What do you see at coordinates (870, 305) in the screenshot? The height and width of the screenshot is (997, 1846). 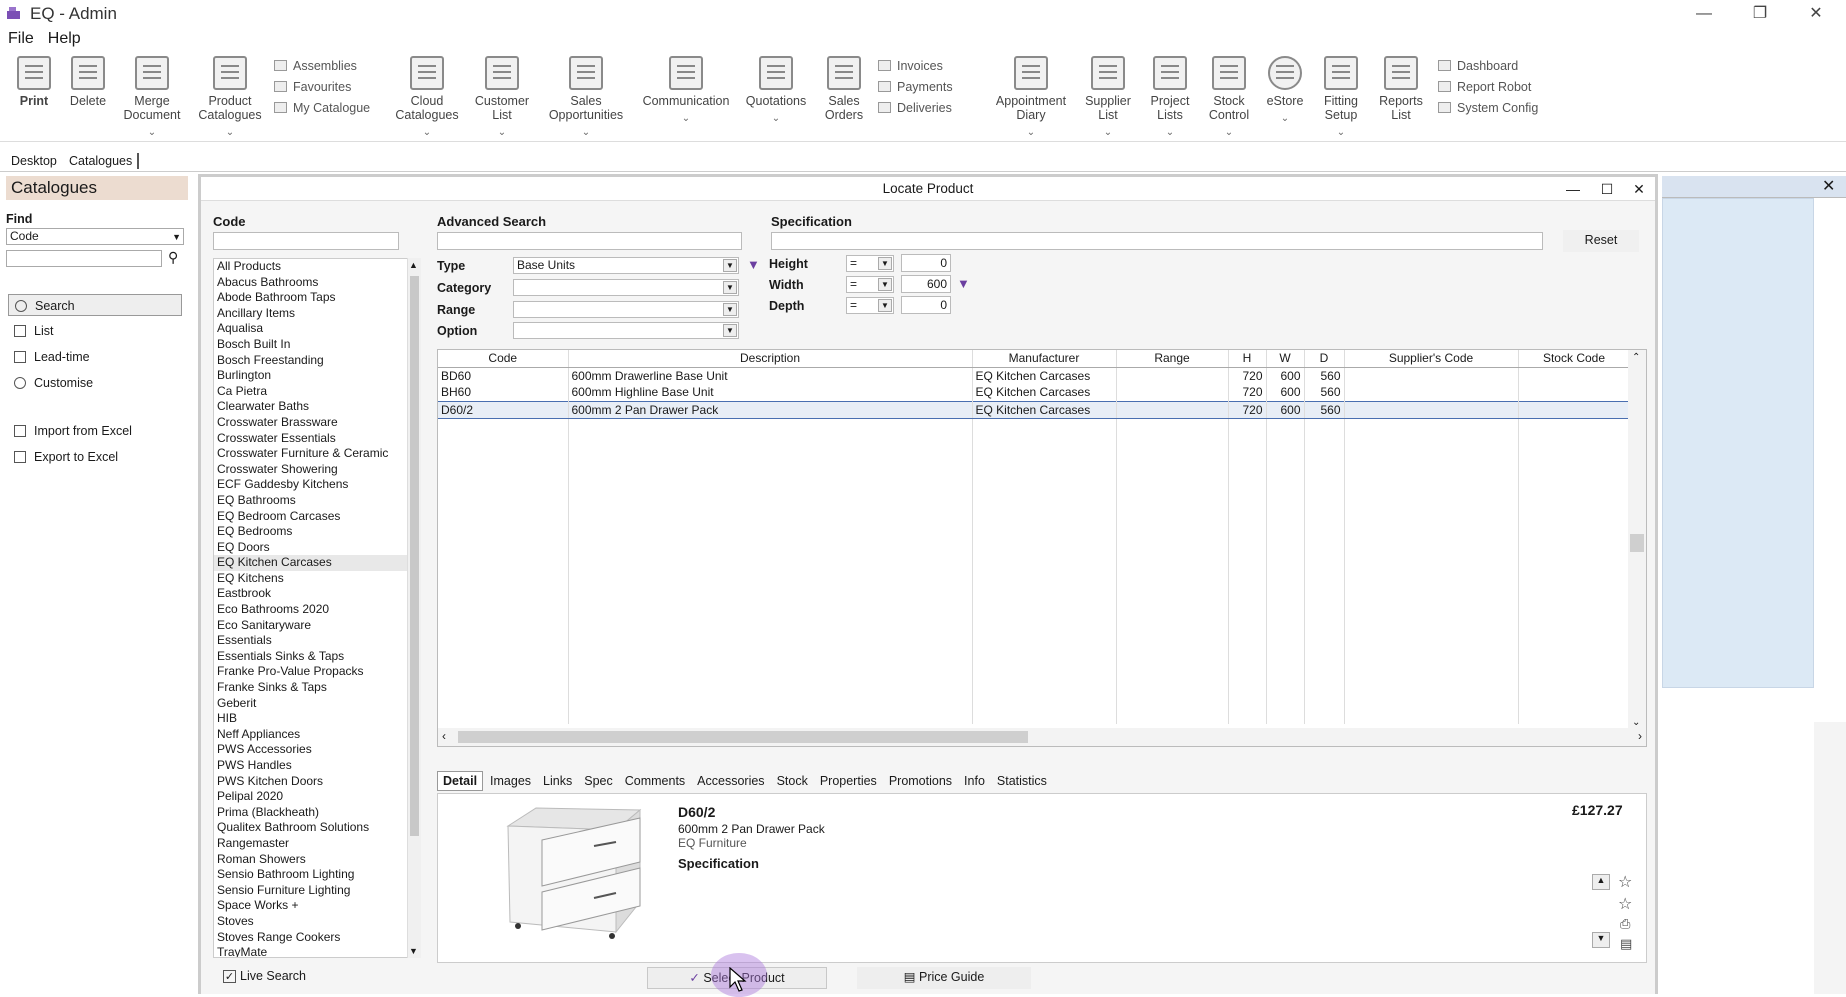 I see `depth-operator-select: = ▼` at bounding box center [870, 305].